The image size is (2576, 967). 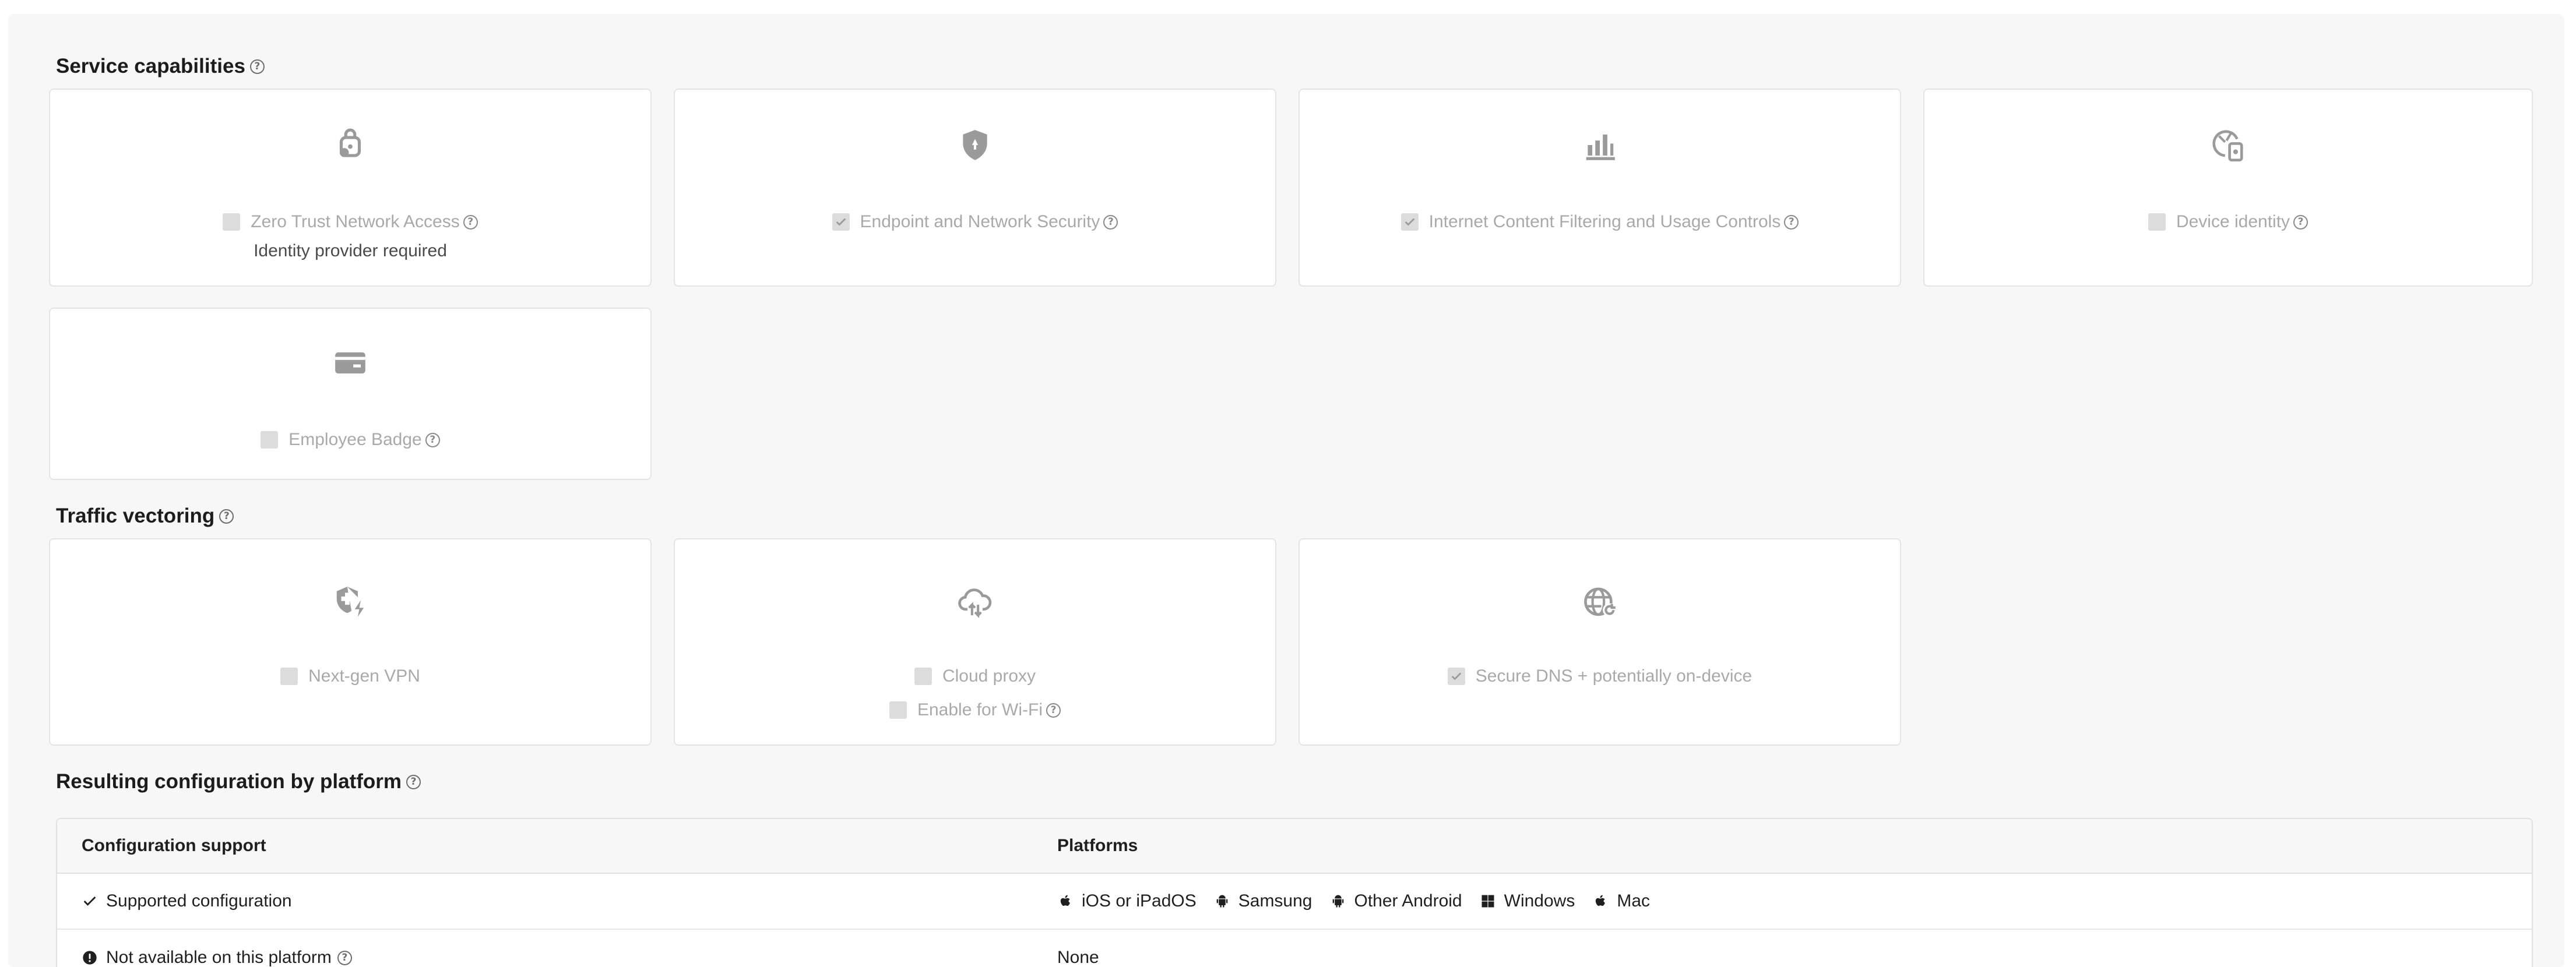 I want to click on endpoint-security-option: Endpoint and Network Security ?, so click(x=975, y=222).